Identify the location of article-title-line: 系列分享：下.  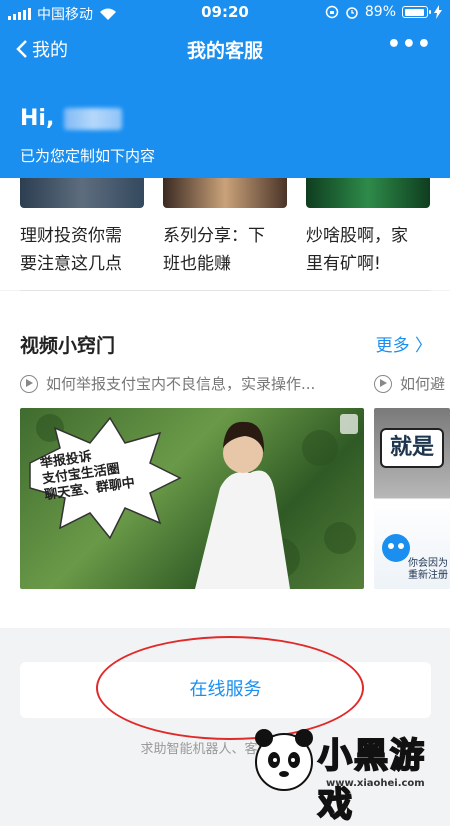
(214, 236).